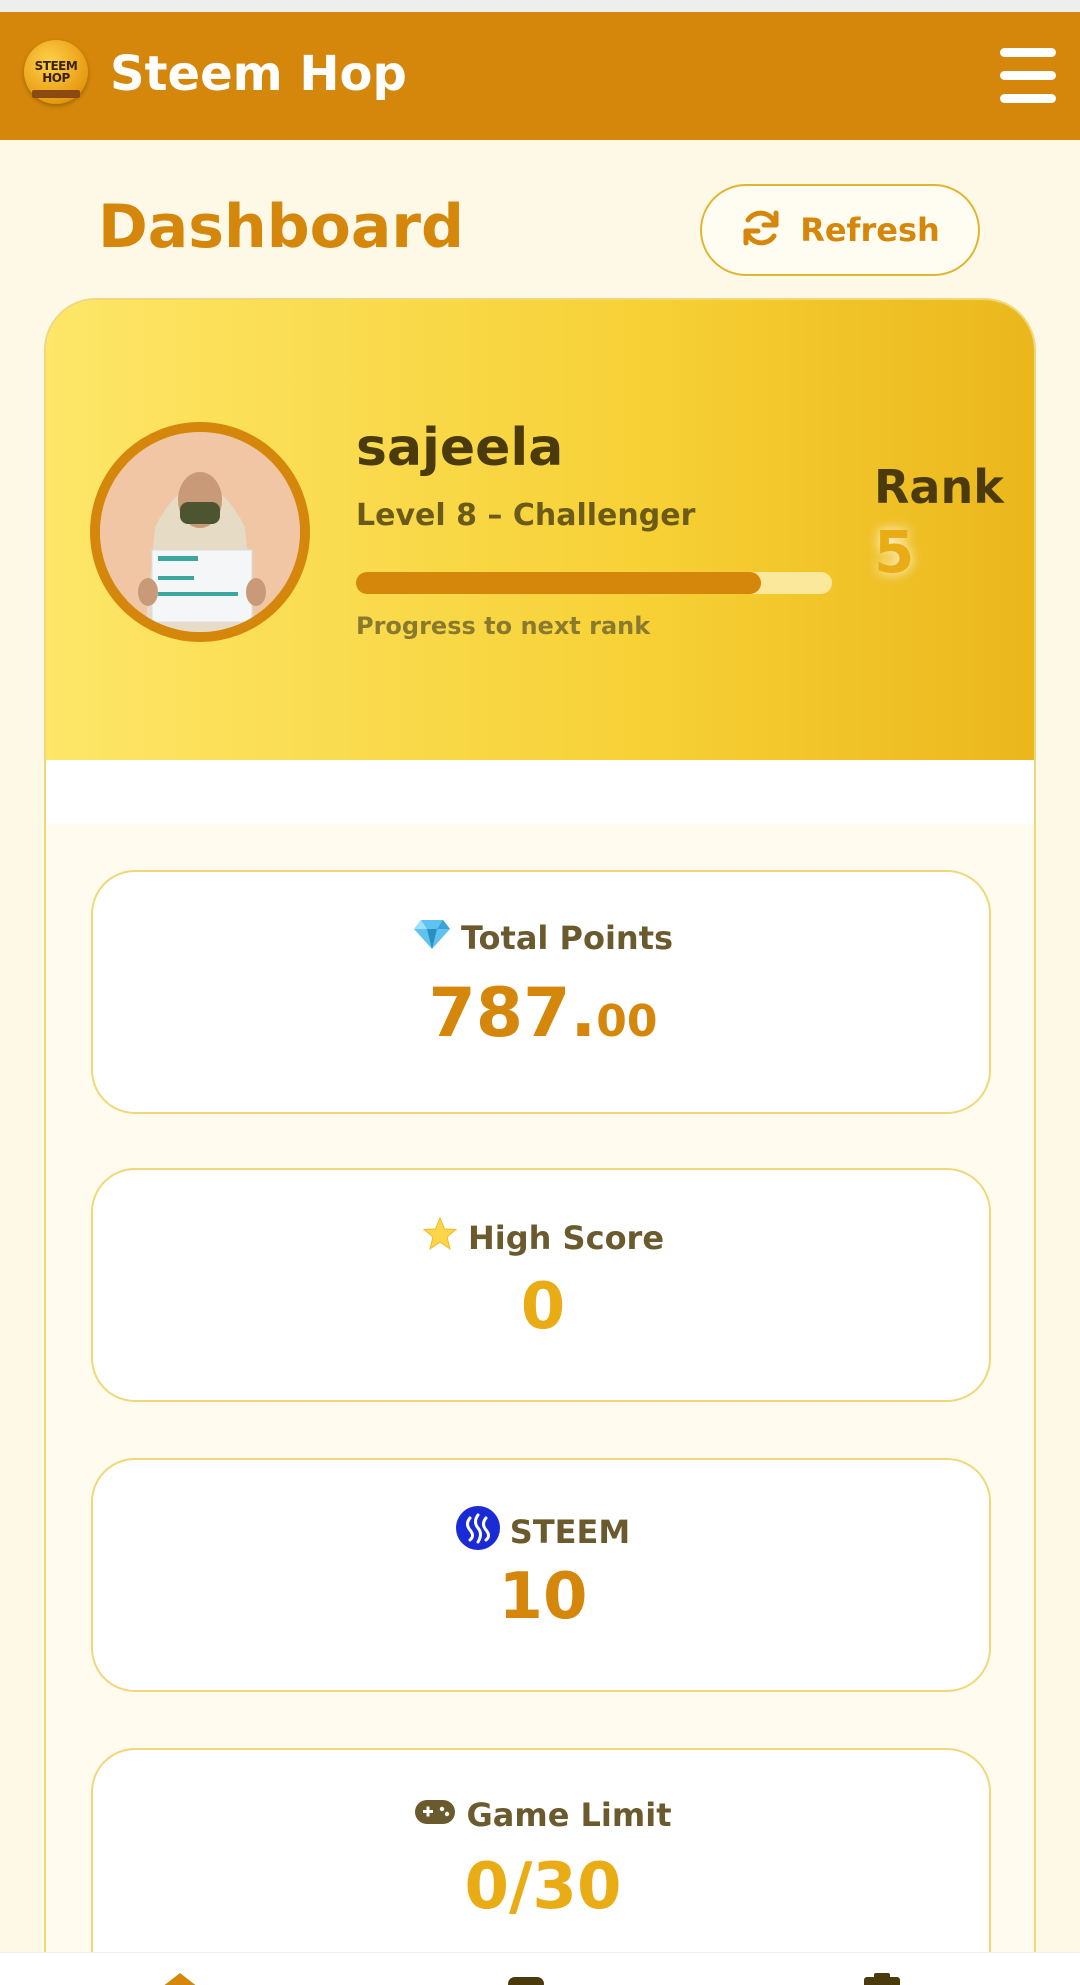 This screenshot has height=1985, width=1080. I want to click on rank-value: 5, so click(894, 552).